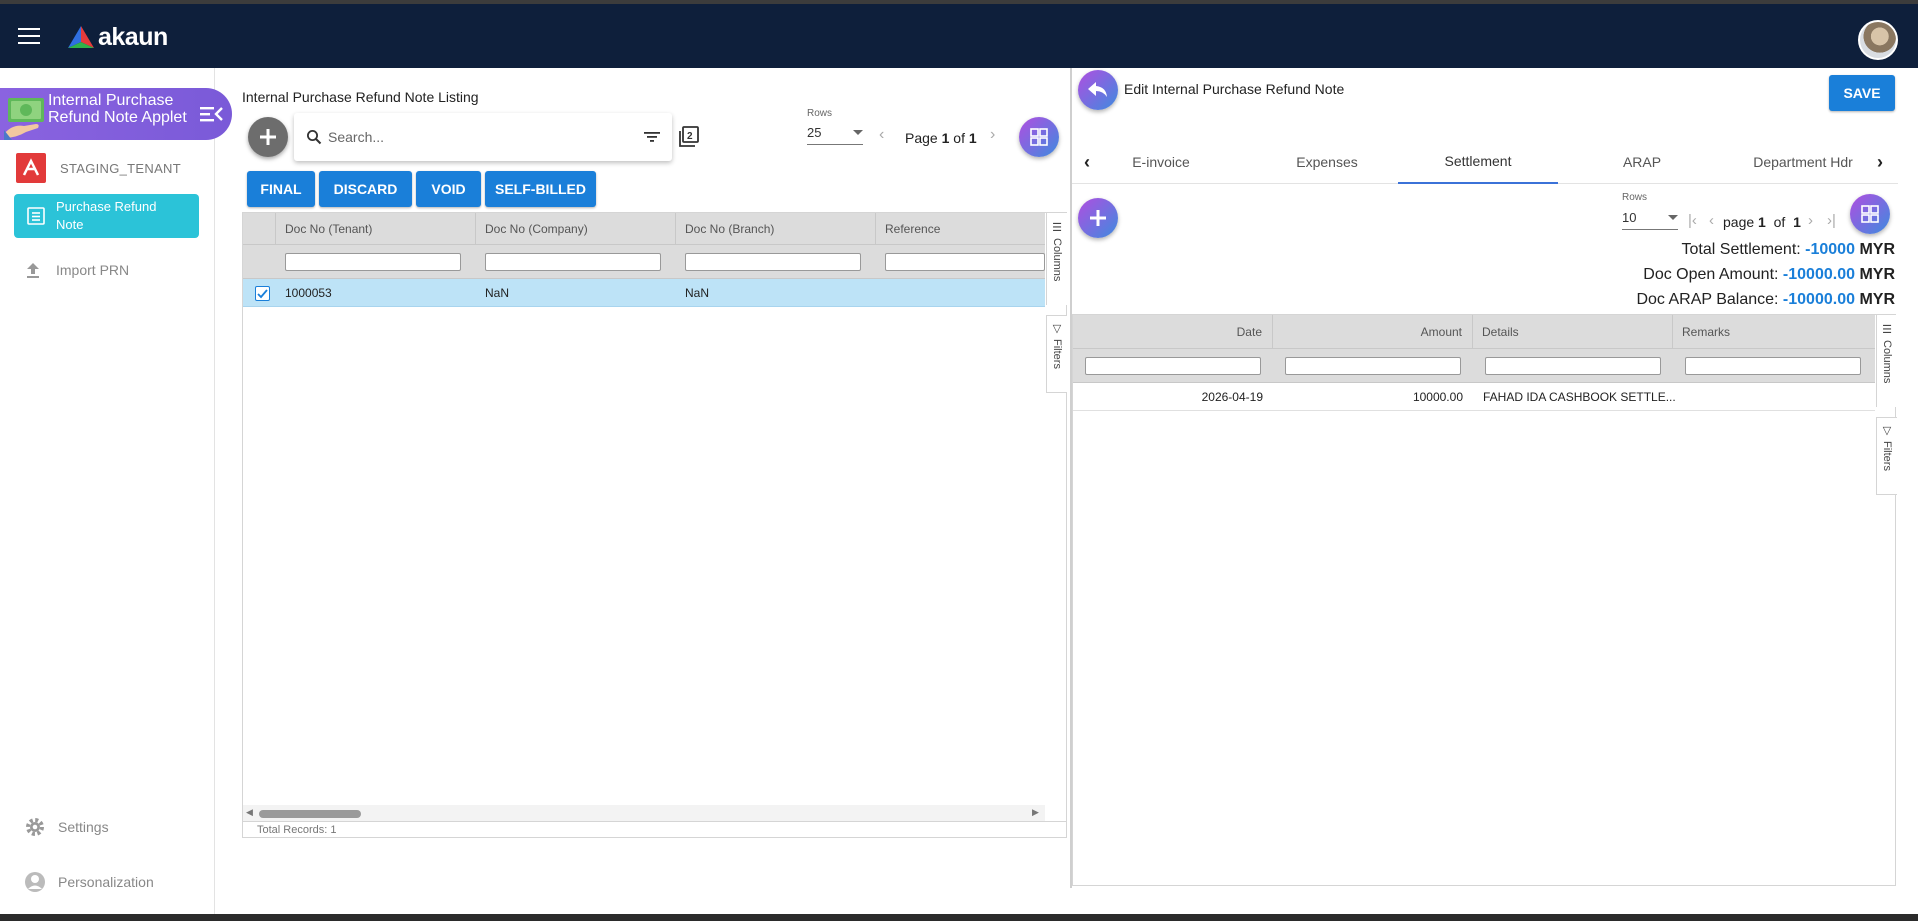 This screenshot has width=1918, height=921. What do you see at coordinates (448, 189) in the screenshot?
I see `void-button: VOID` at bounding box center [448, 189].